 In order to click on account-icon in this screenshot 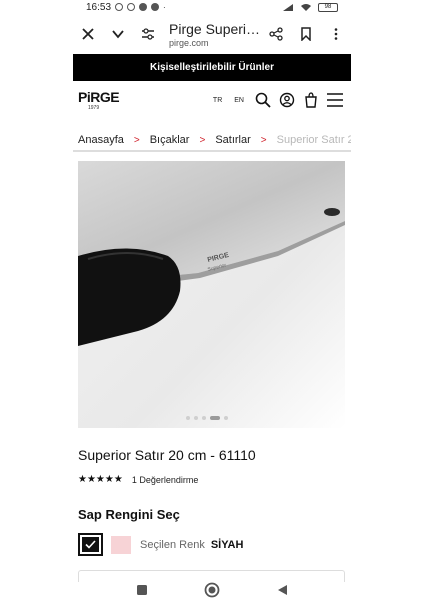, I will do `click(287, 100)`.